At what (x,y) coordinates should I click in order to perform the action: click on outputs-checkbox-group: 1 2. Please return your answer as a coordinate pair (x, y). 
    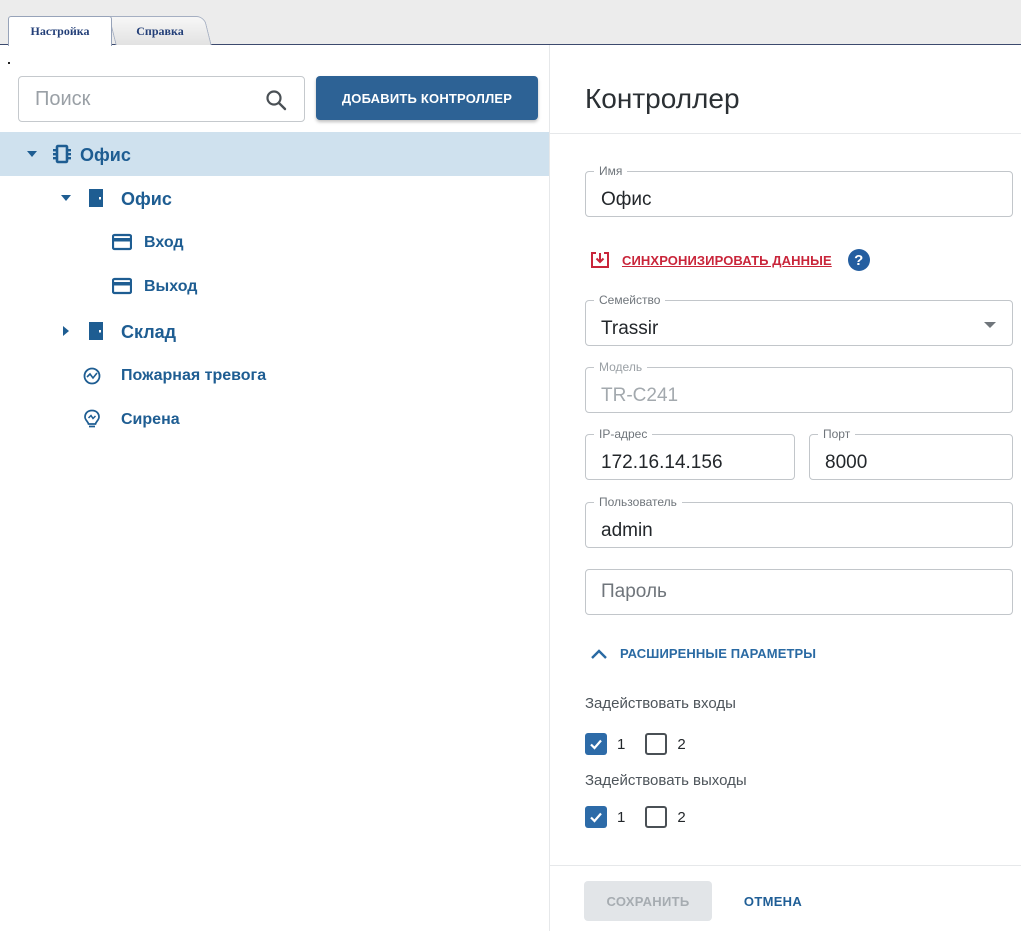
    Looking at the image, I should click on (645, 817).